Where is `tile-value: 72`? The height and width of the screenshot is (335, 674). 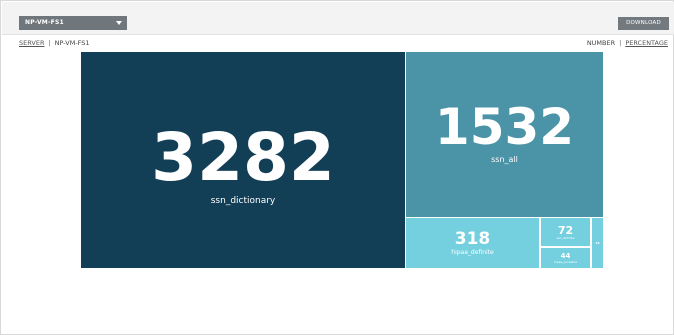
tile-value: 72 is located at coordinates (565, 230).